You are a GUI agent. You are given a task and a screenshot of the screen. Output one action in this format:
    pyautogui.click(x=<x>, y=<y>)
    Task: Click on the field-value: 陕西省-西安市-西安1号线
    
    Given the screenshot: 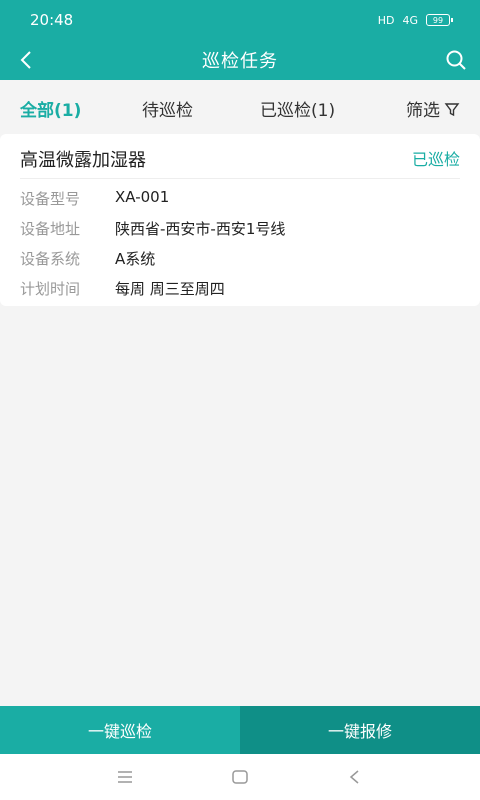 What is the action you would take?
    pyautogui.click(x=200, y=229)
    